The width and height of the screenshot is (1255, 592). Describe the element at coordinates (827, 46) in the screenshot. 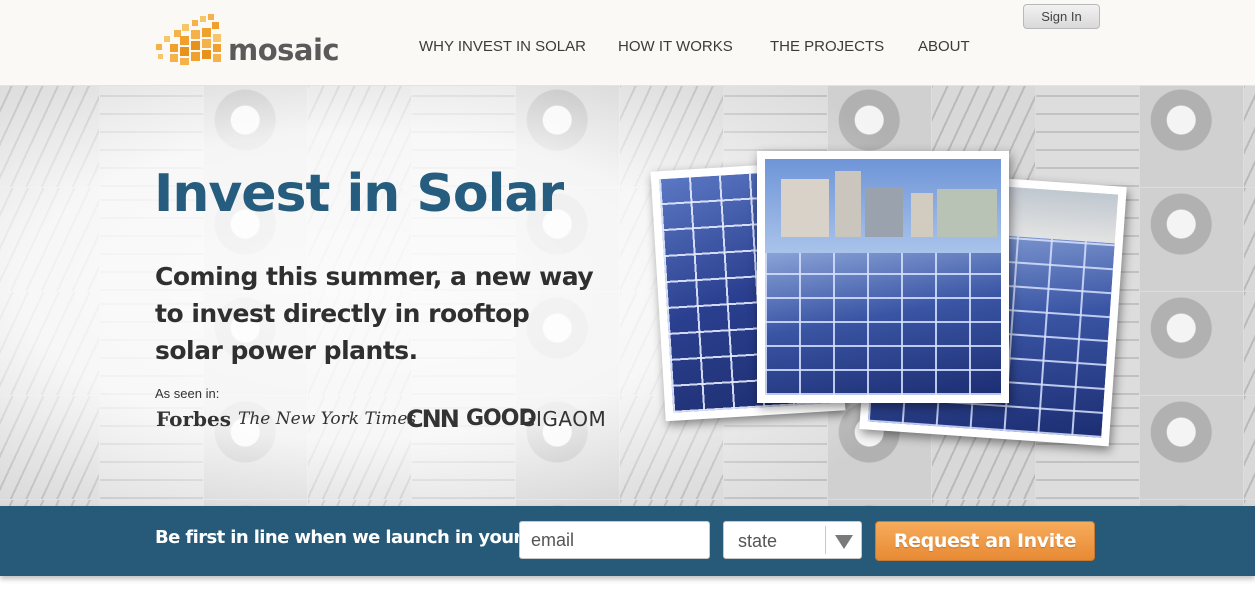

I see `nav-item-the-projects: THE PROJECTS` at that location.